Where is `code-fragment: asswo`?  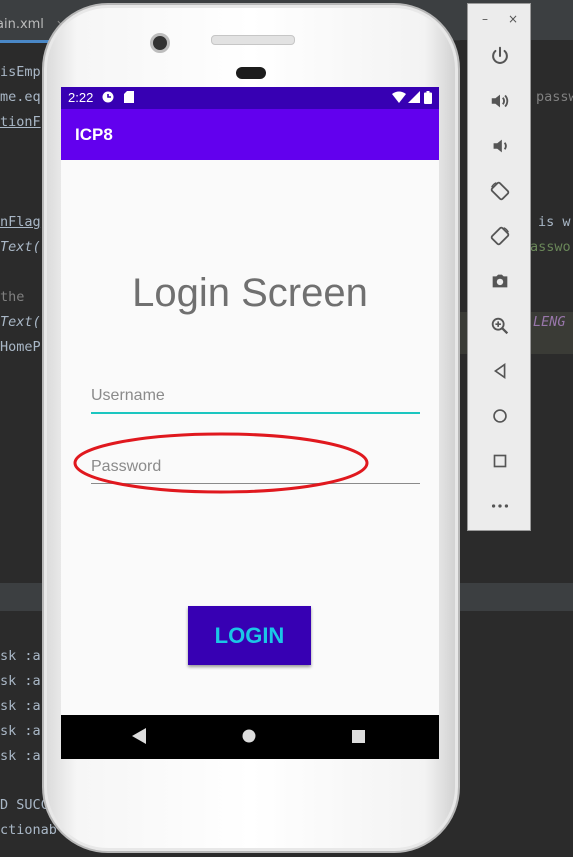
code-fragment: asswo is located at coordinates (550, 247).